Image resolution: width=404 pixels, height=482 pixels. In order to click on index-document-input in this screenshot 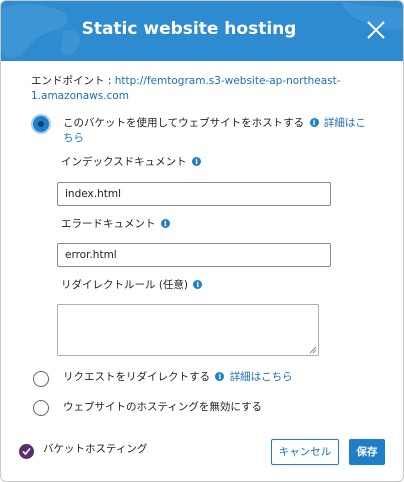, I will do `click(194, 194)`.